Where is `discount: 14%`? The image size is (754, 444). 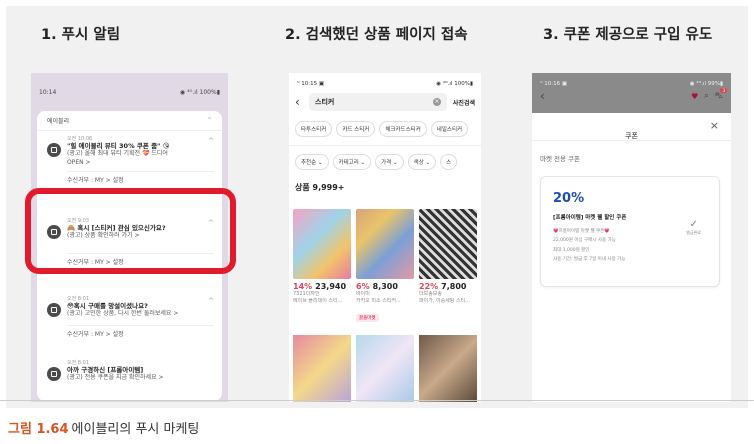 discount: 14% is located at coordinates (303, 286).